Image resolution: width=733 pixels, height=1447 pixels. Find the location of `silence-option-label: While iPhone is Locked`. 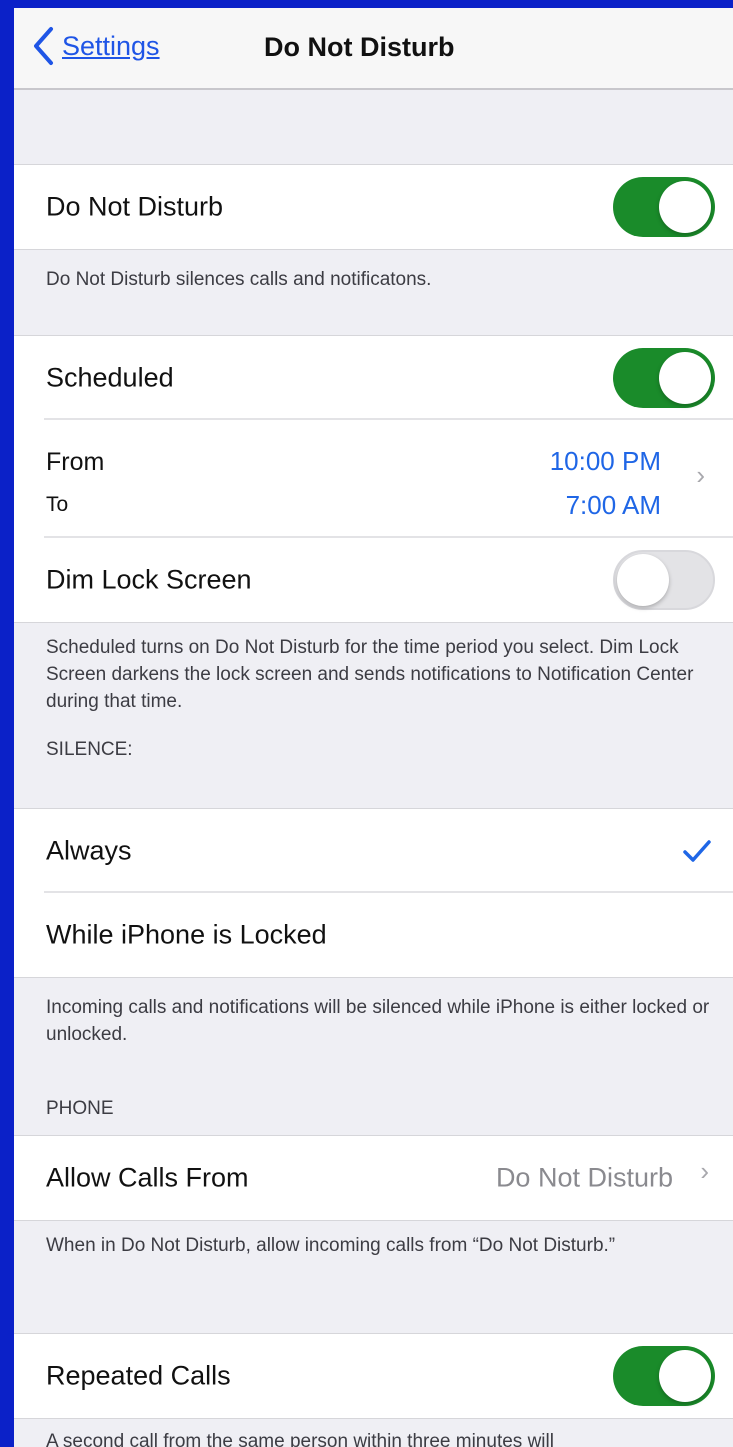

silence-option-label: While iPhone is Locked is located at coordinates (186, 934).